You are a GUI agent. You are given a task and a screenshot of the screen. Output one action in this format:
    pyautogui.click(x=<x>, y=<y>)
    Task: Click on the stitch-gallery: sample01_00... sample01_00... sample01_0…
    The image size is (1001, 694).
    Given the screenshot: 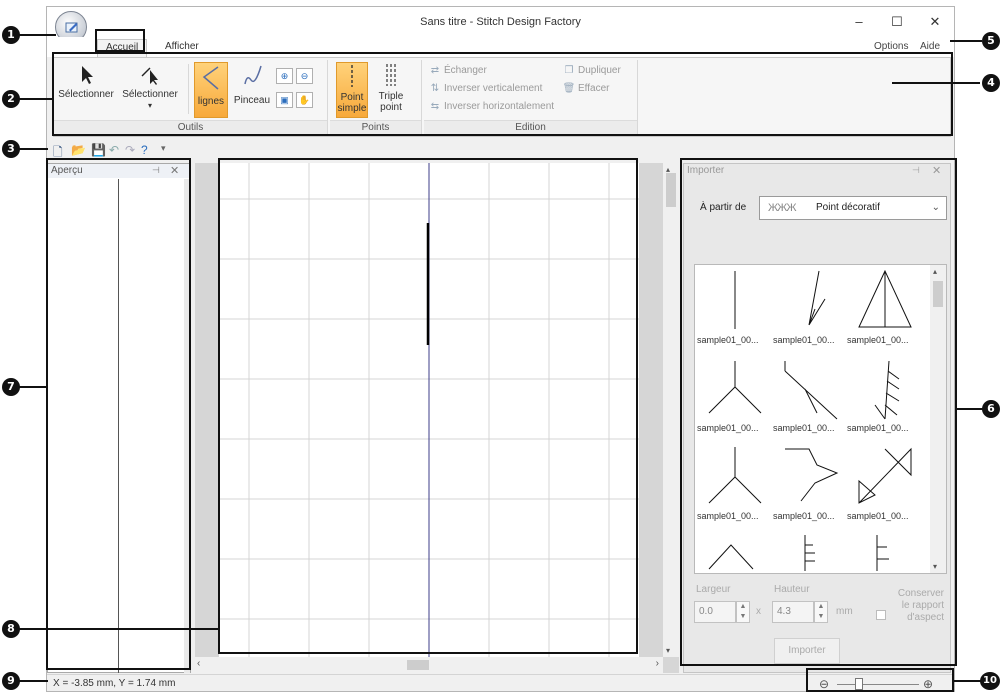 What is the action you would take?
    pyautogui.click(x=820, y=419)
    